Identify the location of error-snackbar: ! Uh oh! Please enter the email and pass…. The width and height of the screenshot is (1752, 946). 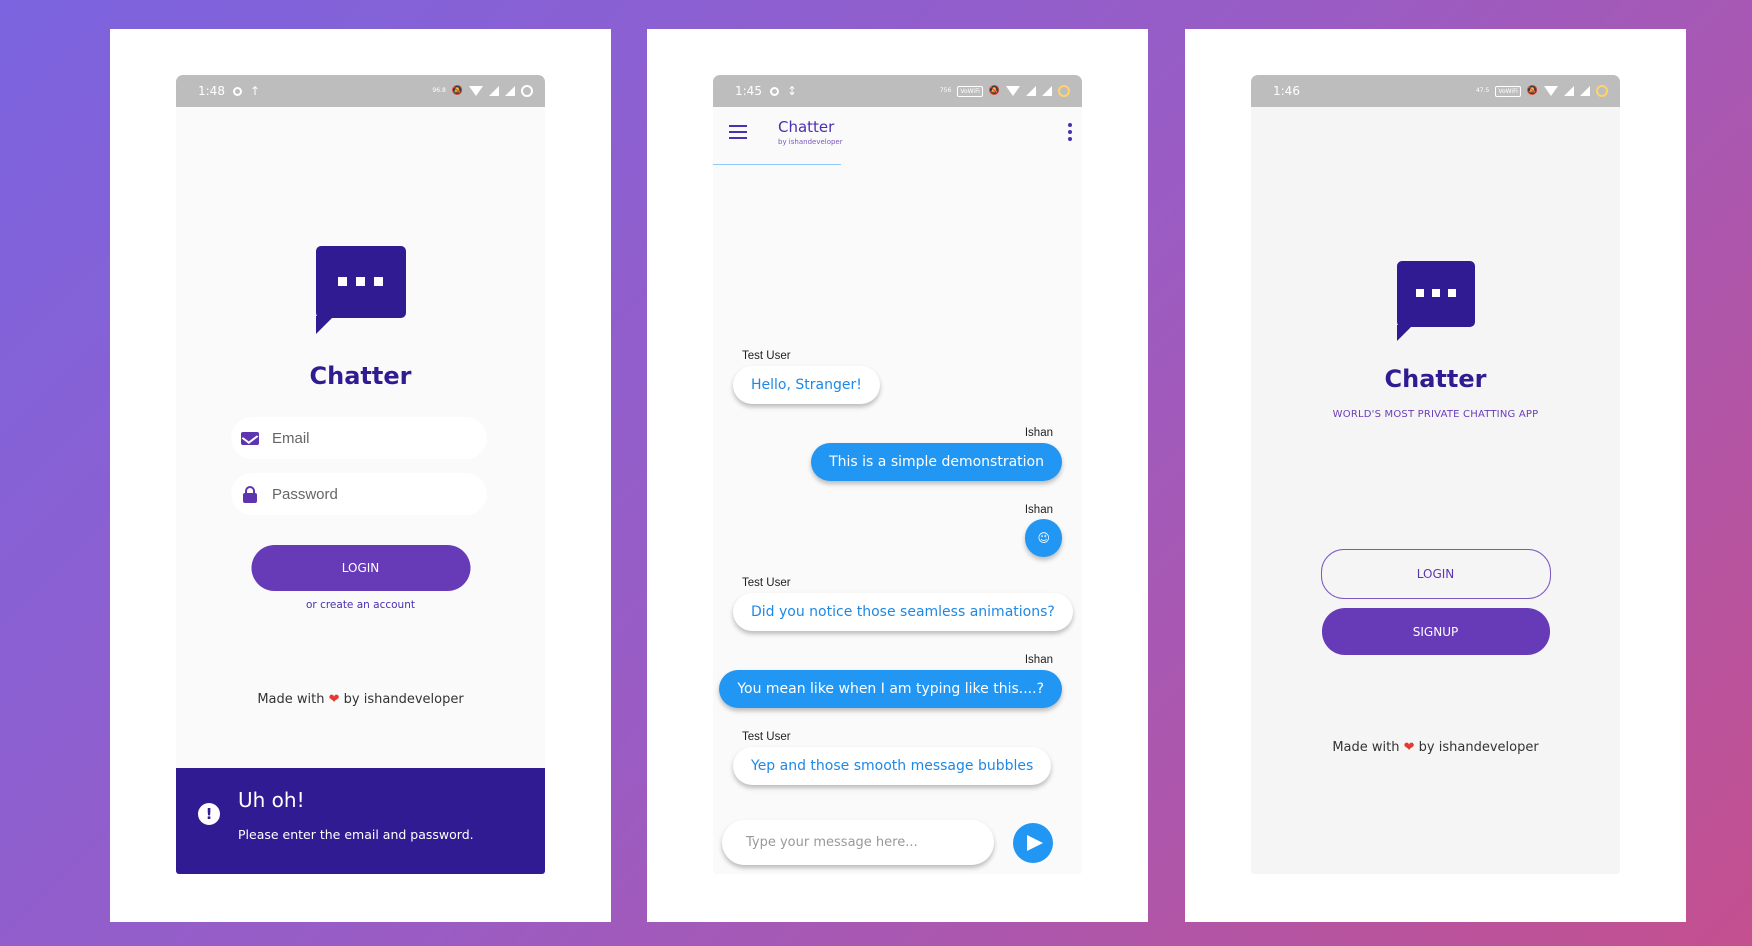
(360, 821).